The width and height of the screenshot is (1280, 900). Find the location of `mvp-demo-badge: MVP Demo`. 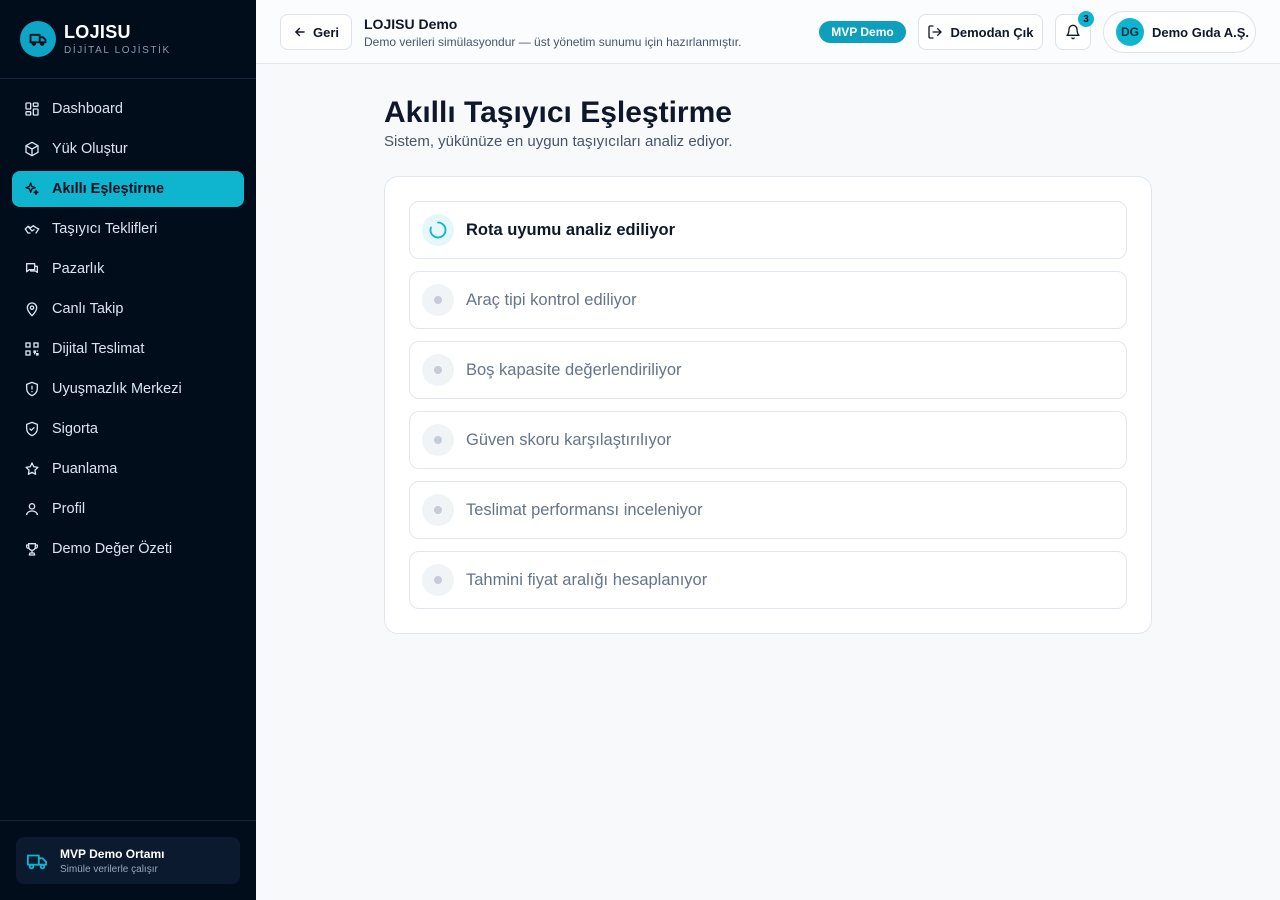

mvp-demo-badge: MVP Demo is located at coordinates (862, 32).